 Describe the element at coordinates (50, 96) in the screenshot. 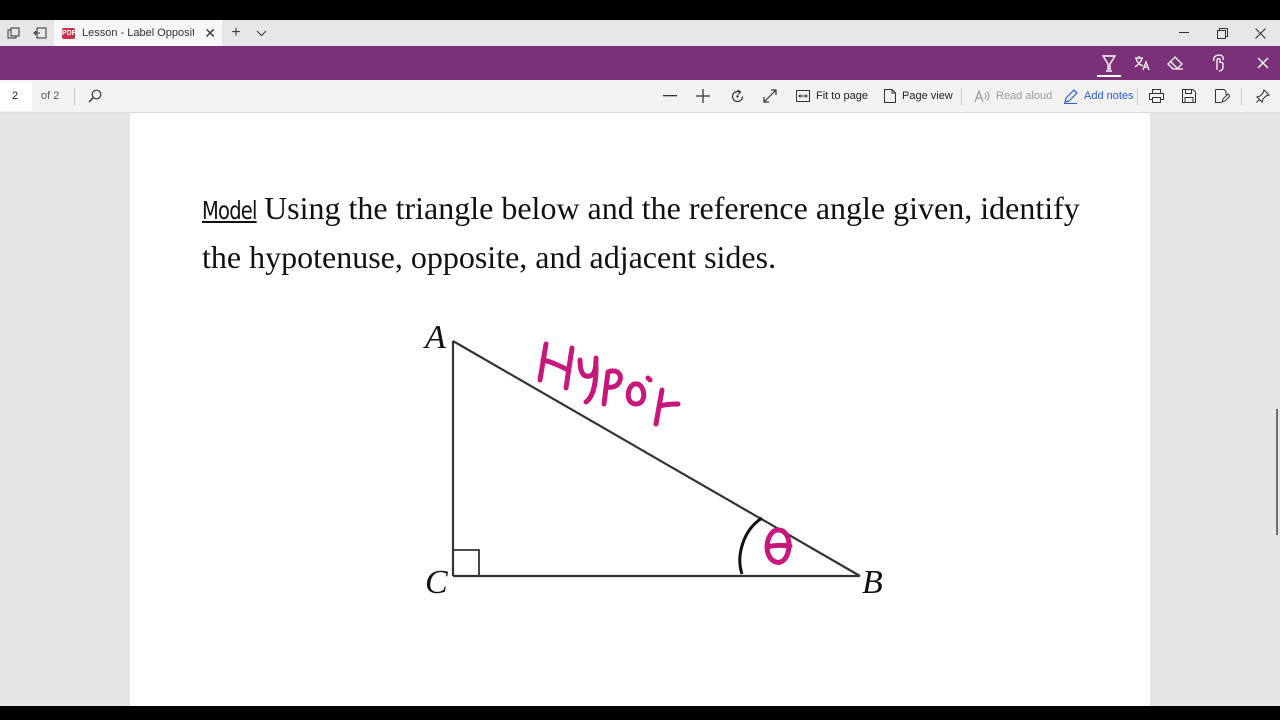

I see `page-count: of 2` at that location.